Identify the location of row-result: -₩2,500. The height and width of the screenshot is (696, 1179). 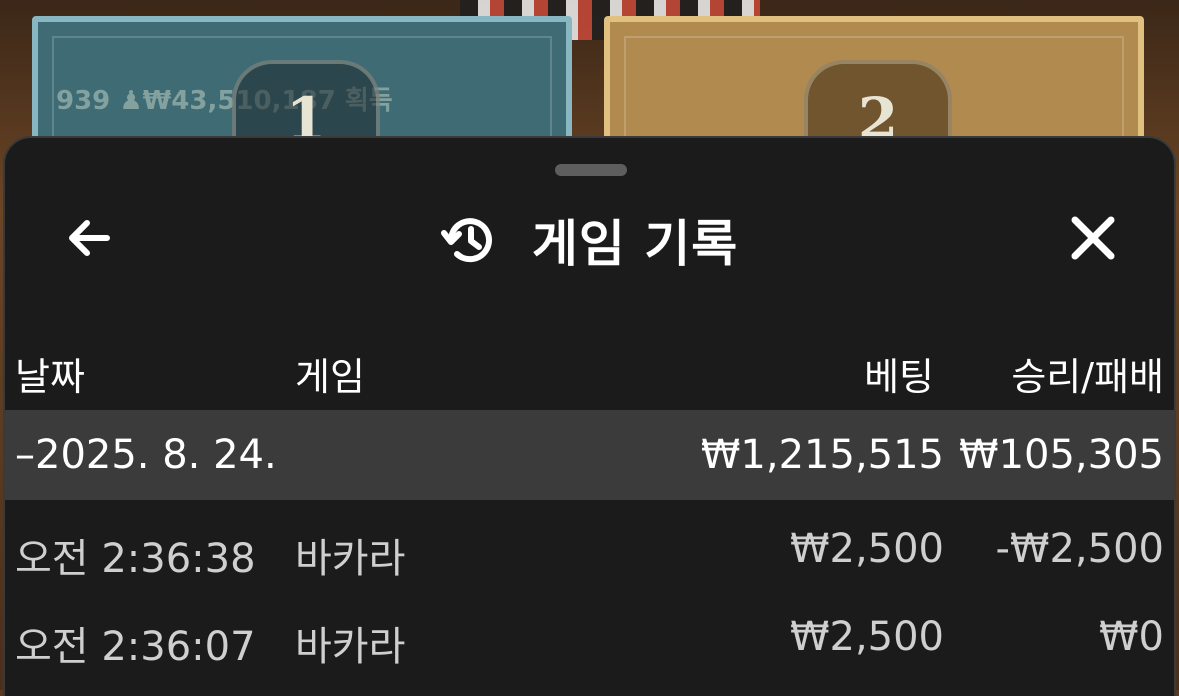
(1080, 549).